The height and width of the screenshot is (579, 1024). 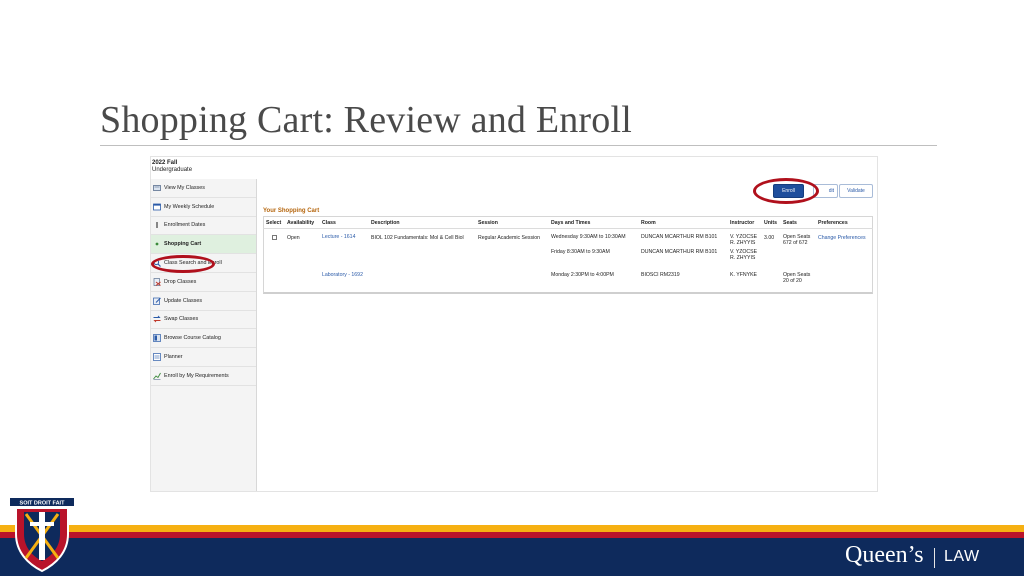 What do you see at coordinates (770, 223) in the screenshot?
I see `col-header-units: Units` at bounding box center [770, 223].